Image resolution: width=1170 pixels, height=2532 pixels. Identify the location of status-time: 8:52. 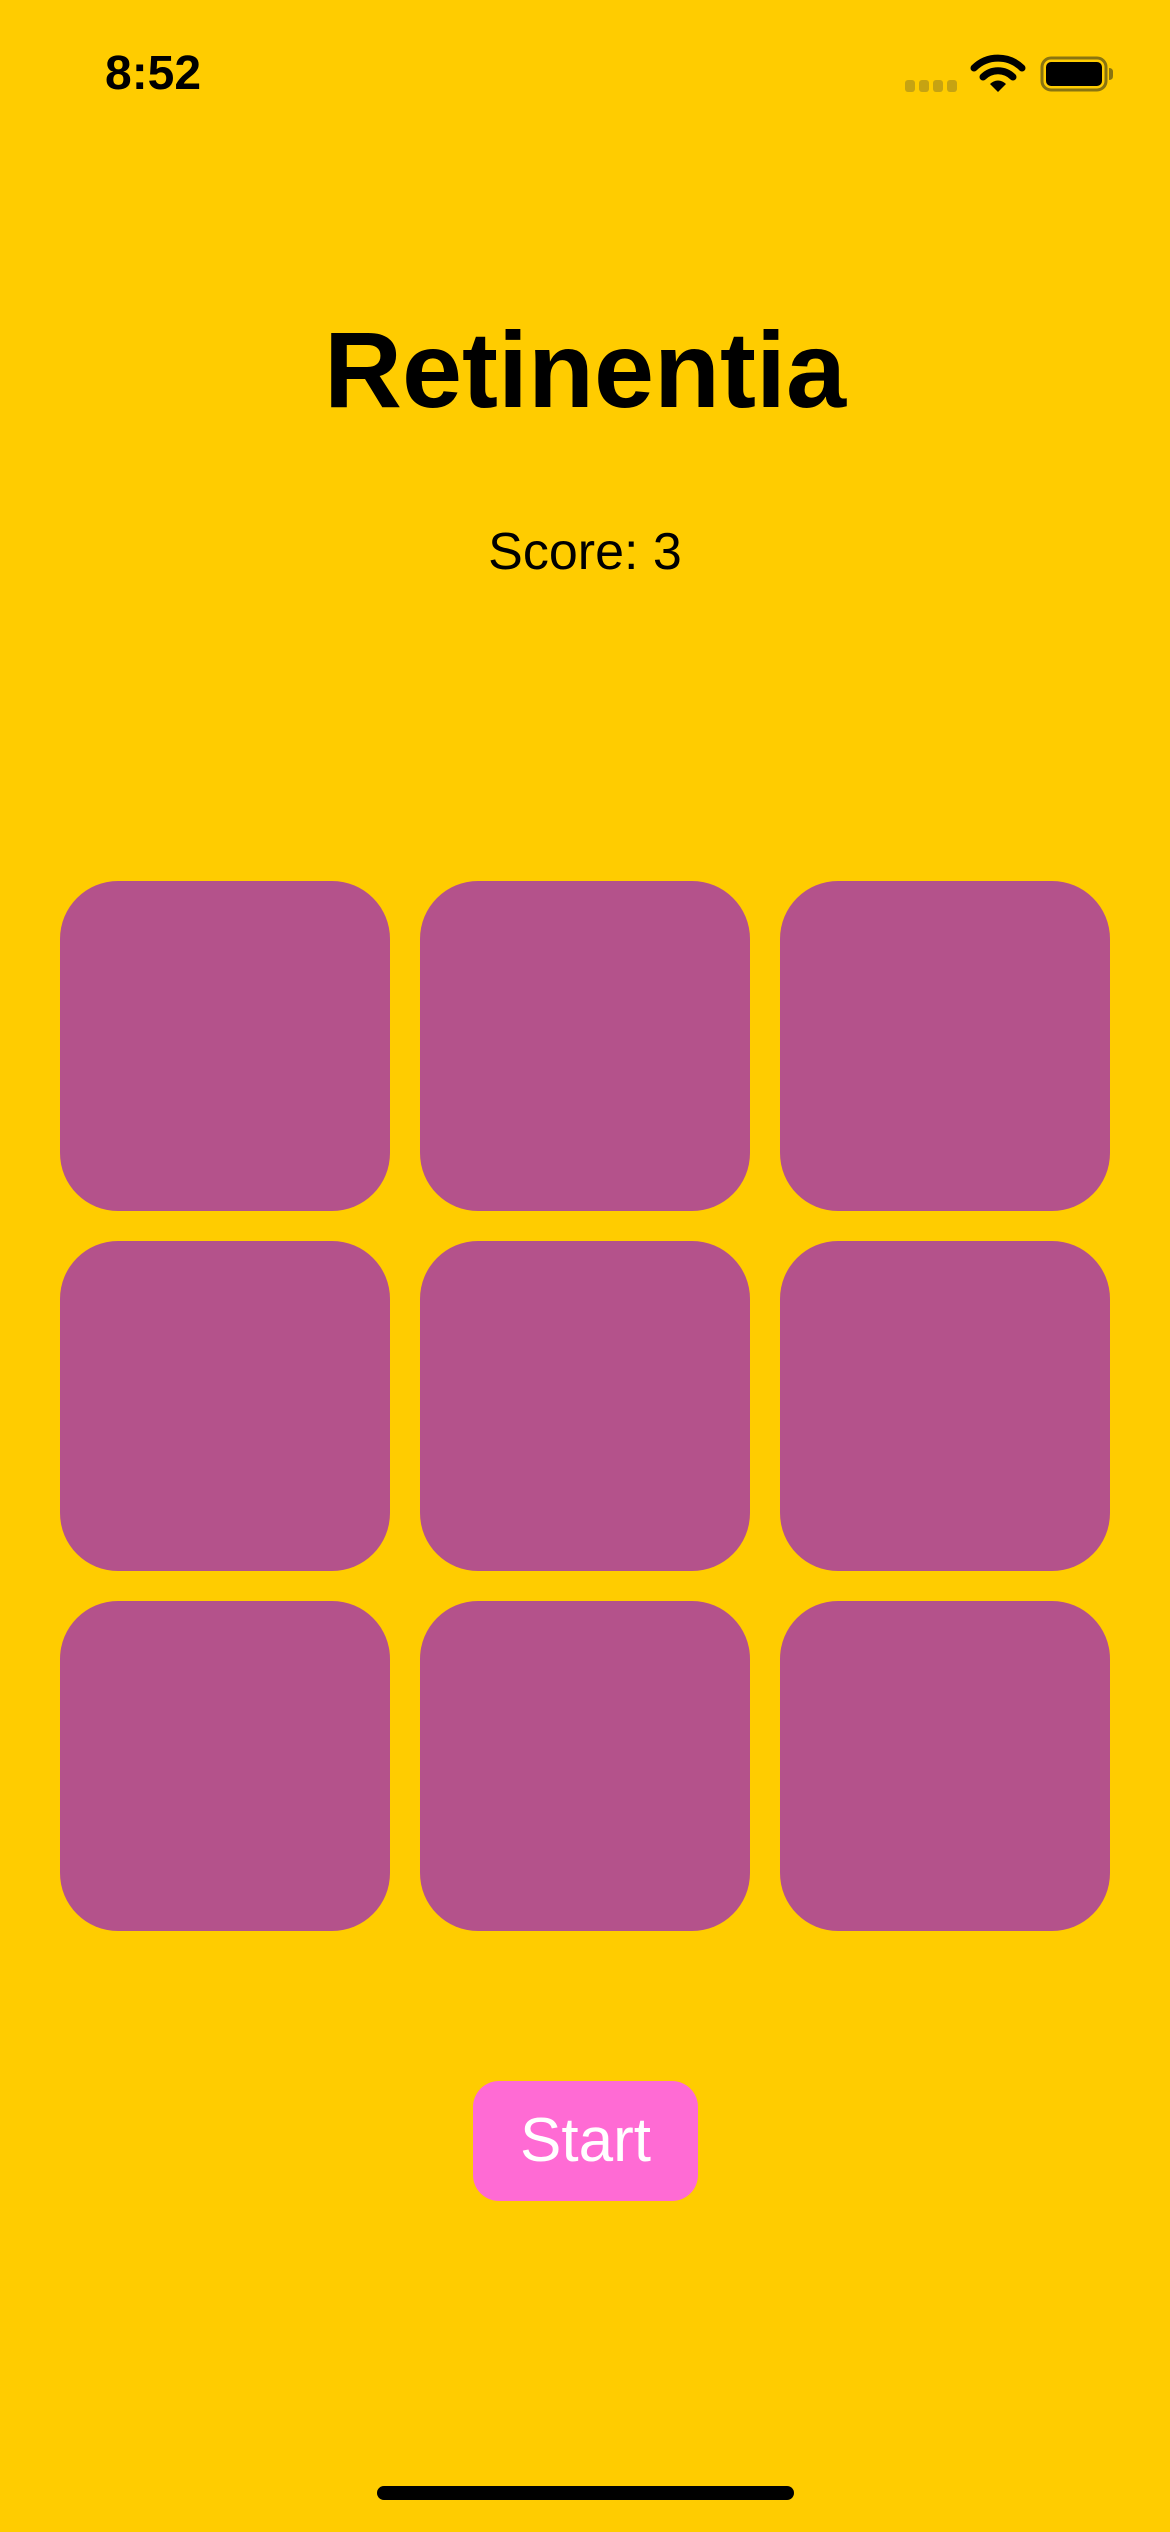
(153, 73).